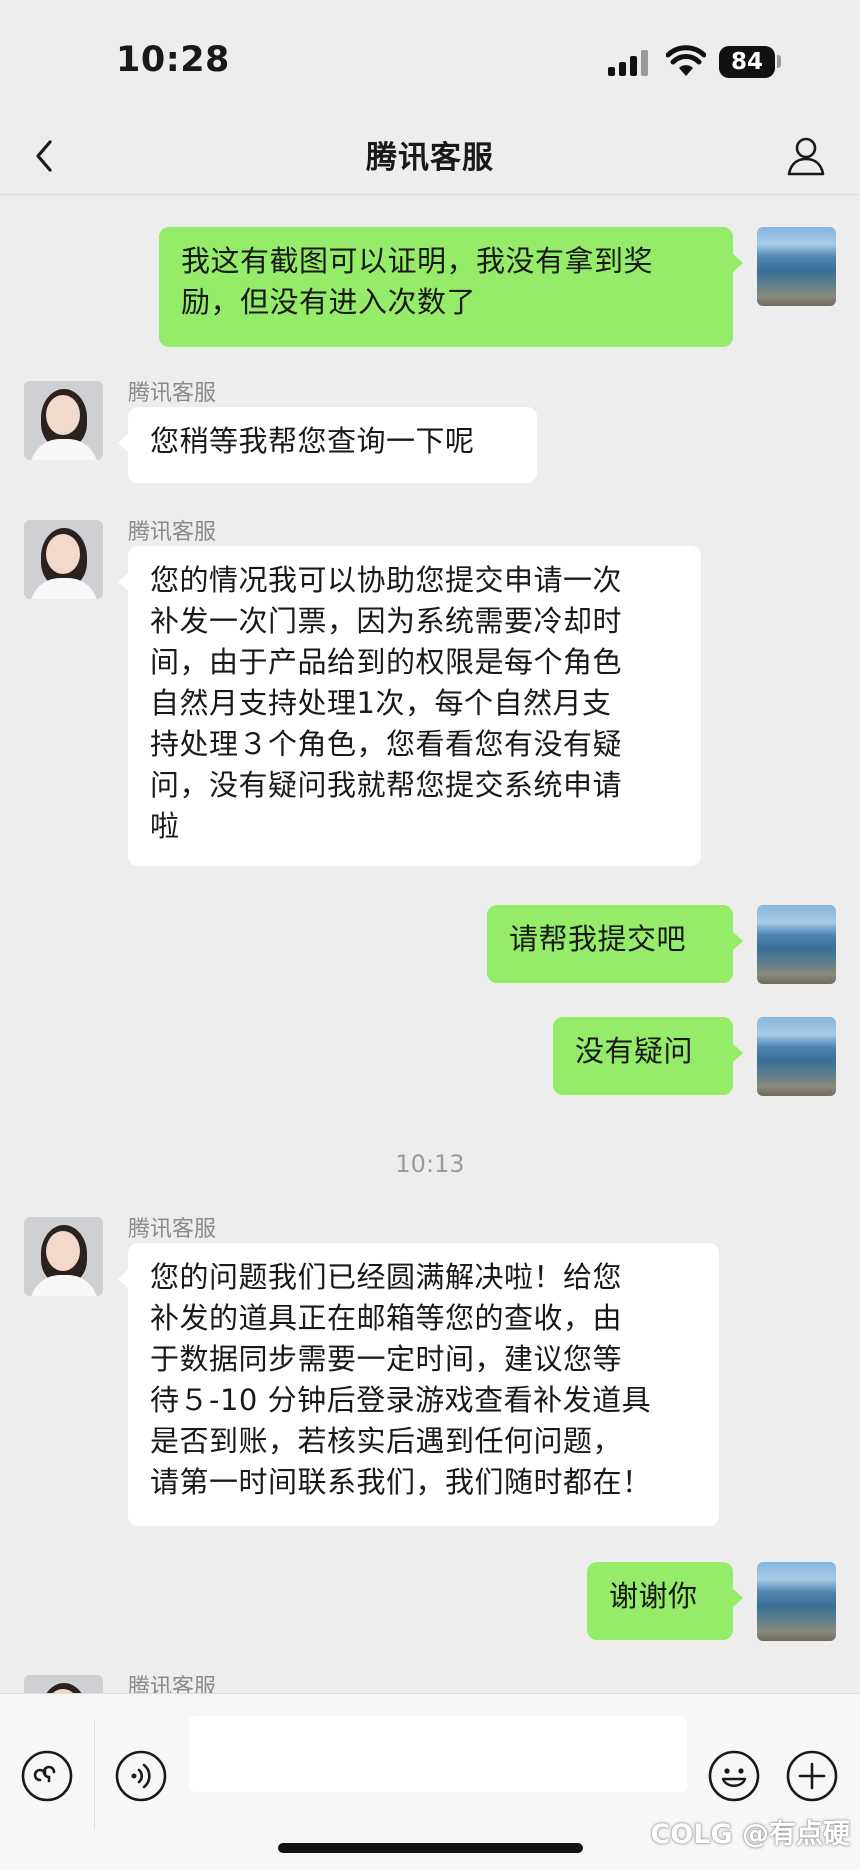 Image resolution: width=860 pixels, height=1870 pixels. I want to click on chat-title: 腾讯客服, so click(430, 158).